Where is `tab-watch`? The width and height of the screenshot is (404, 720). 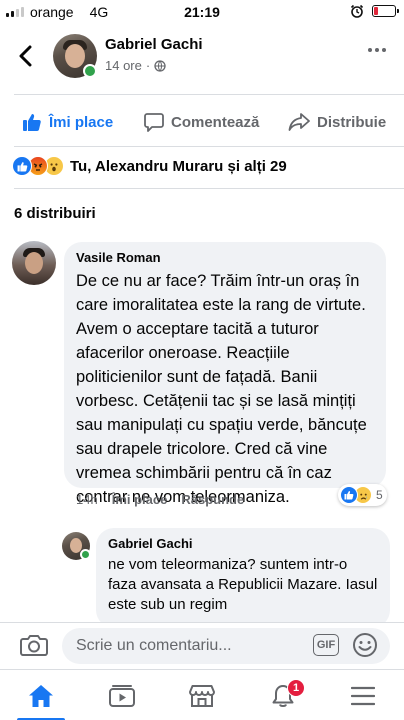
tab-watch is located at coordinates (122, 695).